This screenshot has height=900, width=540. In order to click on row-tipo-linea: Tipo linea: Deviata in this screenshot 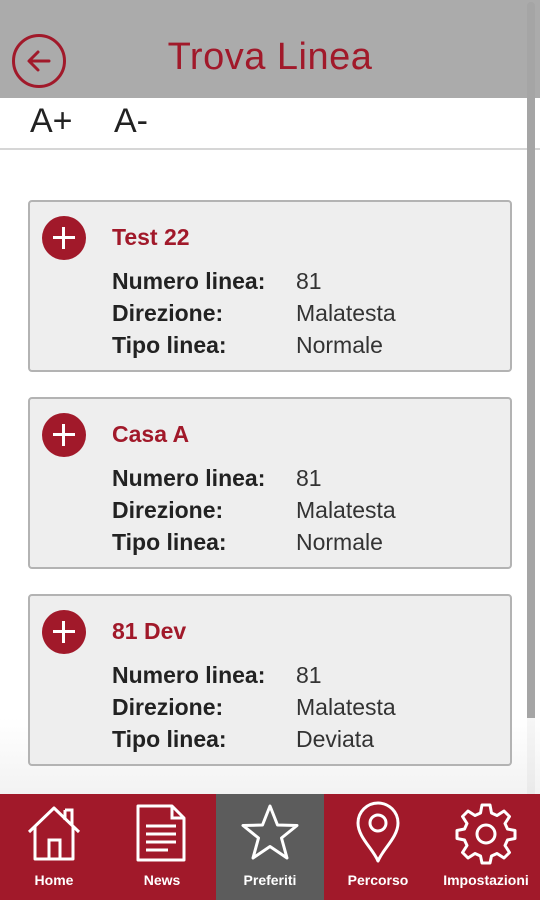, I will do `click(243, 739)`.